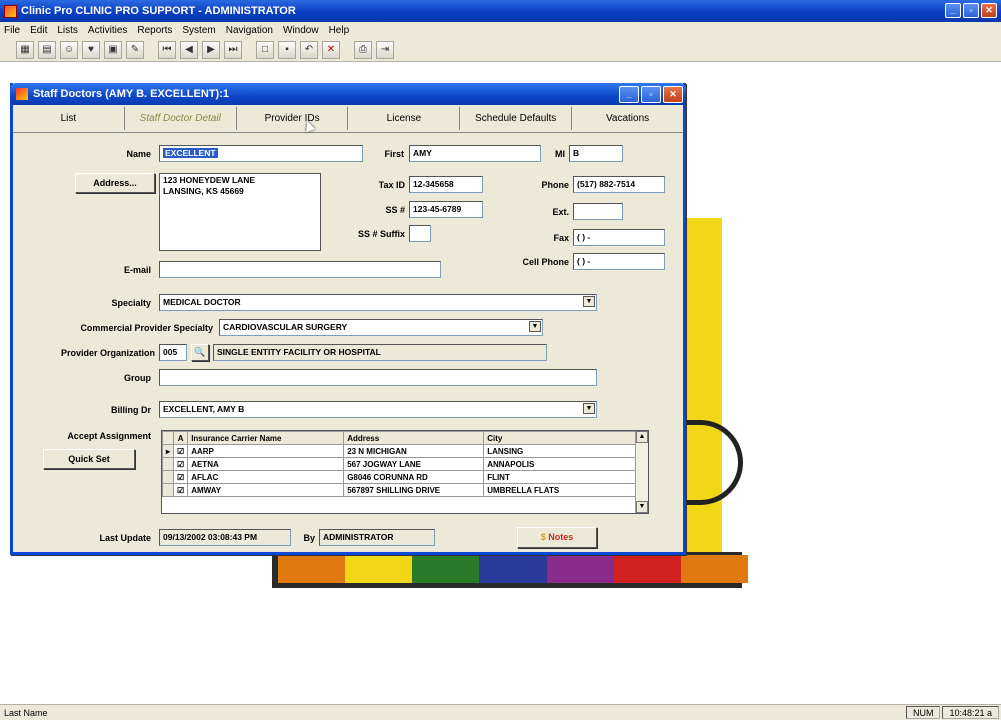 The width and height of the screenshot is (1001, 720). What do you see at coordinates (125, 538) in the screenshot?
I see `last-update-label: Last Update` at bounding box center [125, 538].